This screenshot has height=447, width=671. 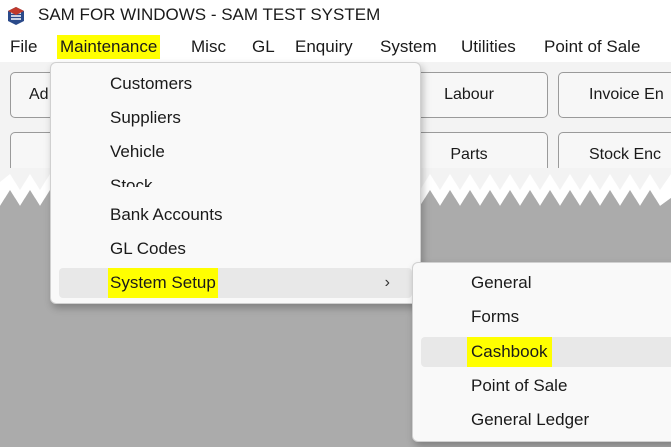 I want to click on menu-item-label: System Setup, so click(x=163, y=283).